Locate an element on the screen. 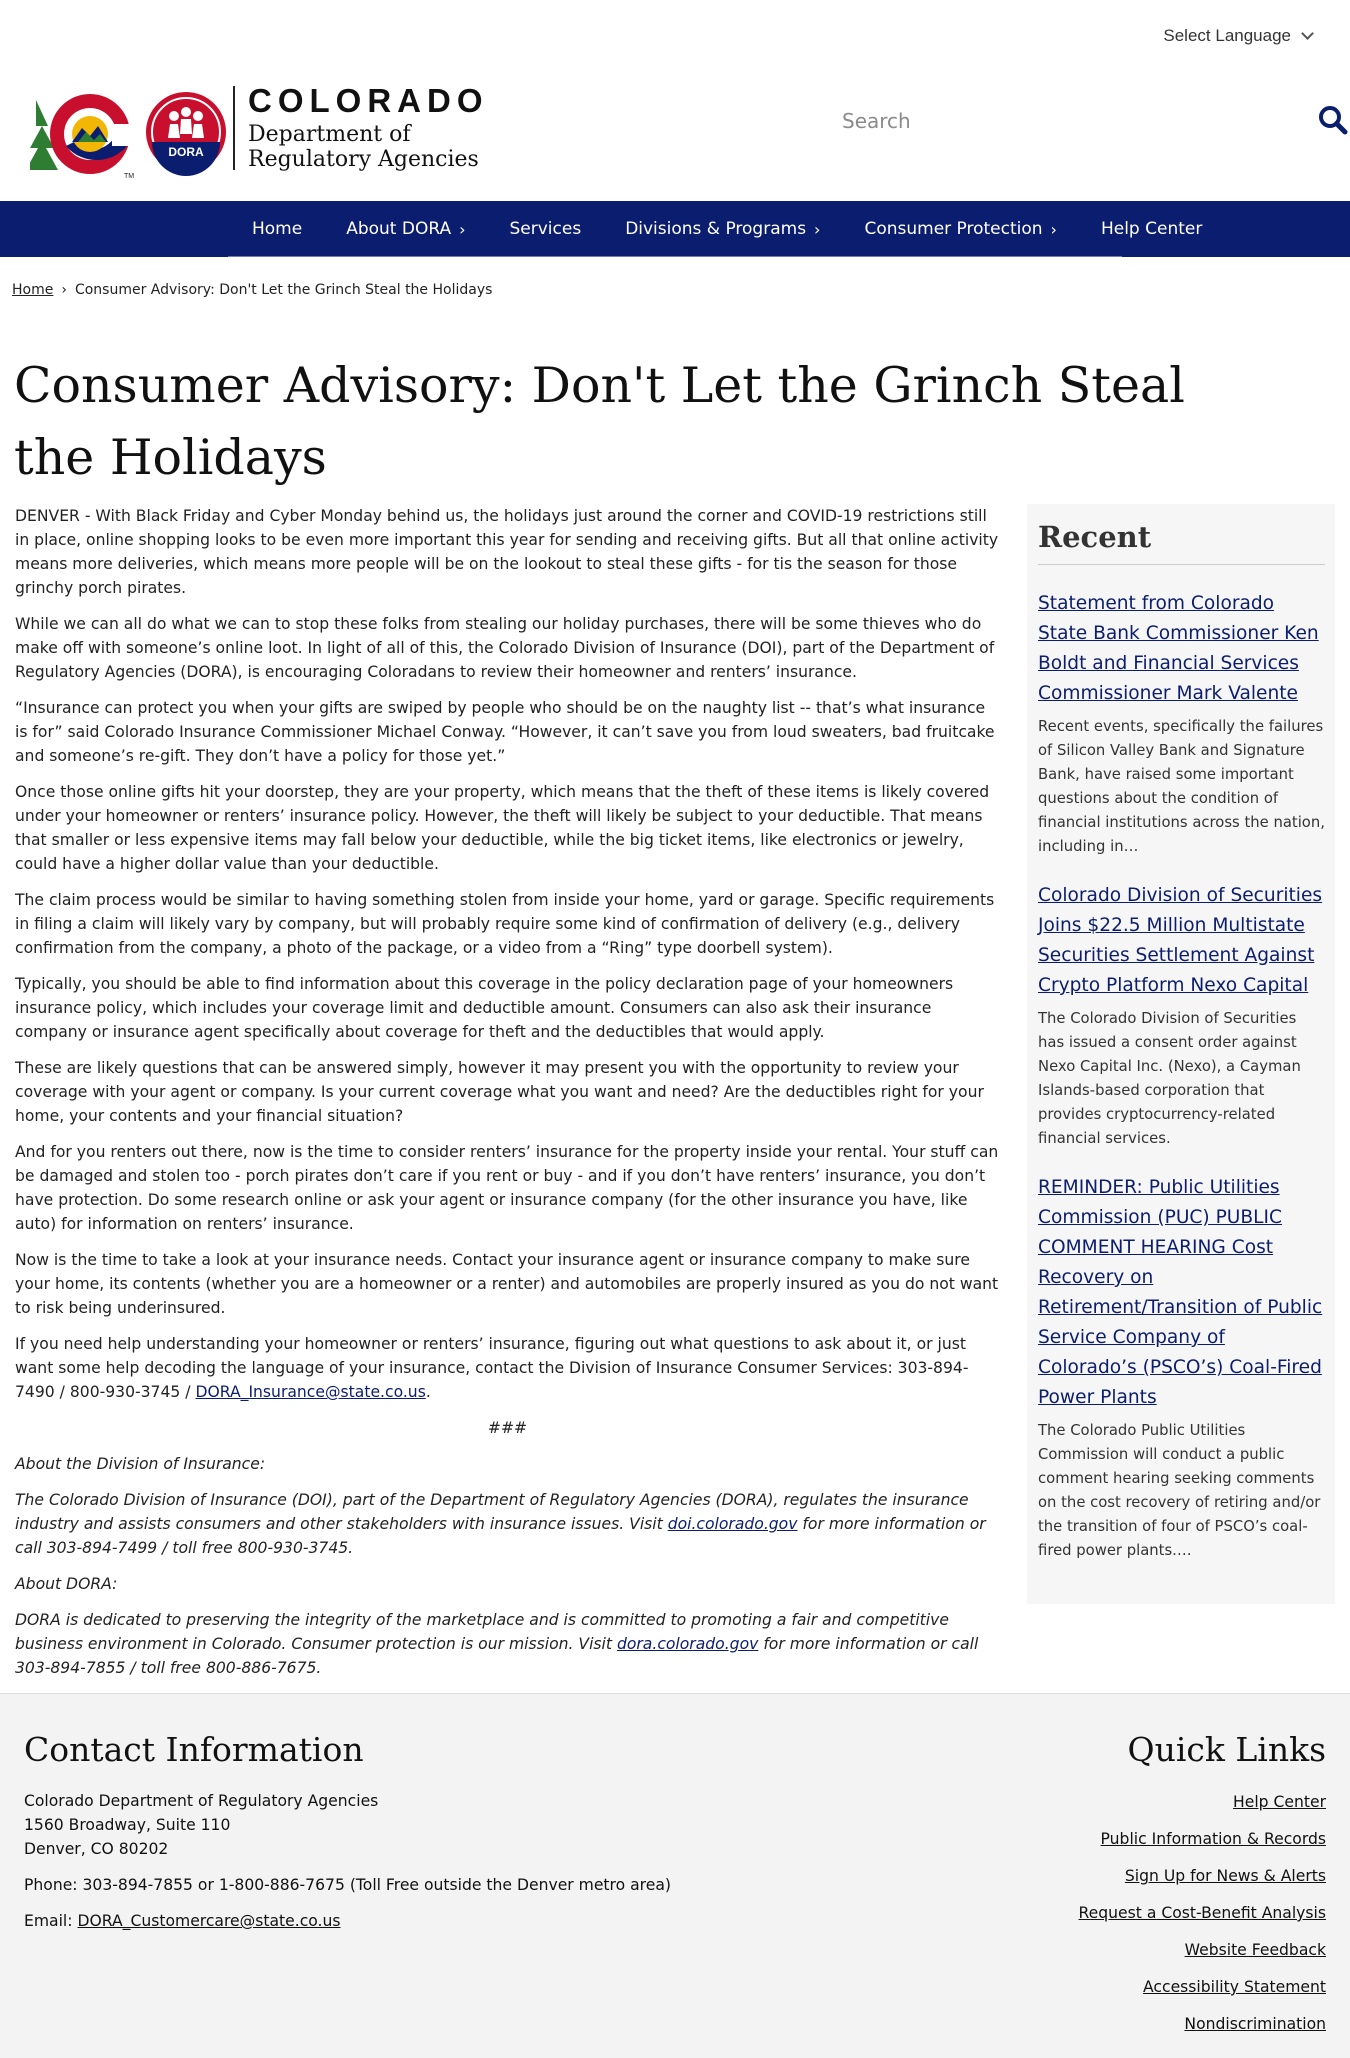 Image resolution: width=1350 pixels, height=2058 pixels. search-bar is located at coordinates (1075, 121).